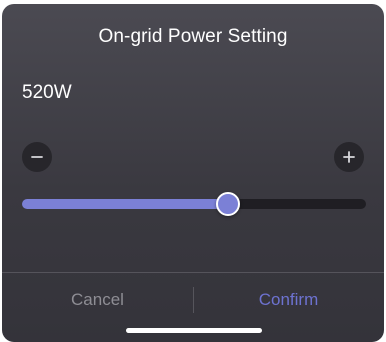 The width and height of the screenshot is (386, 342). What do you see at coordinates (97, 300) in the screenshot?
I see `cancel-button: Cancel` at bounding box center [97, 300].